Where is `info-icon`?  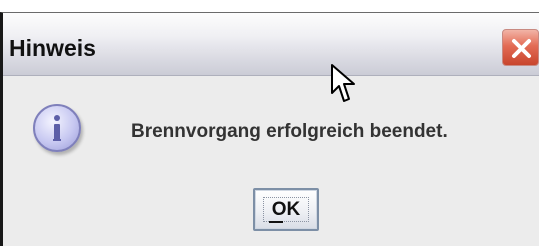 info-icon is located at coordinates (57, 128).